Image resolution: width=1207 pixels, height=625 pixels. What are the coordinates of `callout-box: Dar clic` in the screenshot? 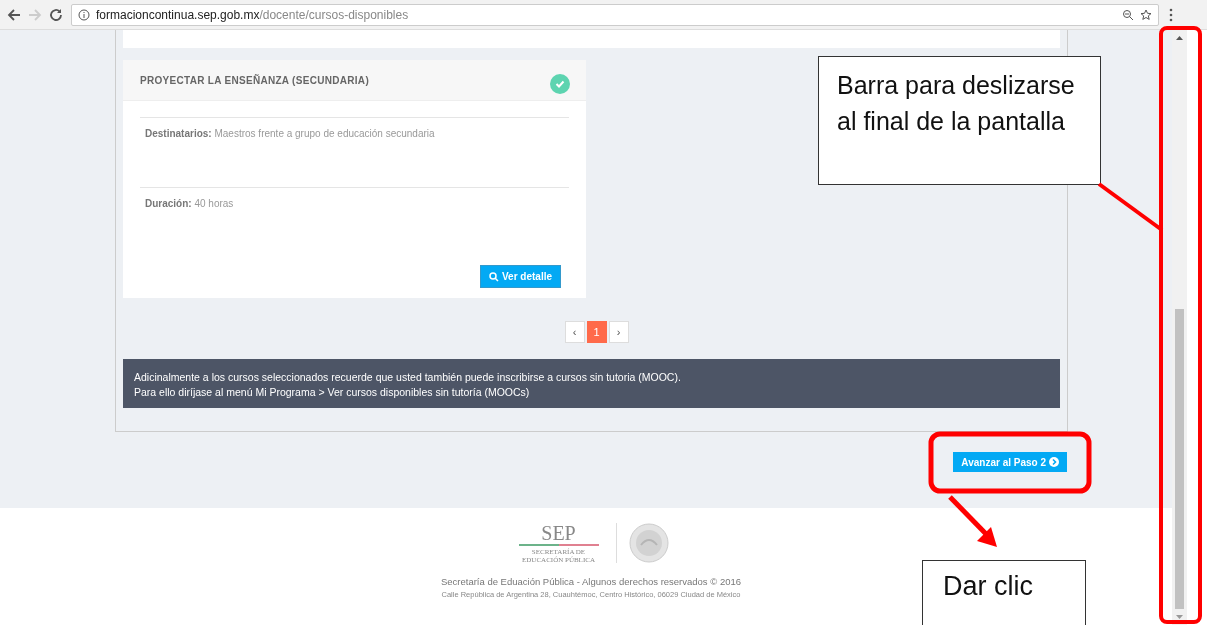 It's located at (1004, 592).